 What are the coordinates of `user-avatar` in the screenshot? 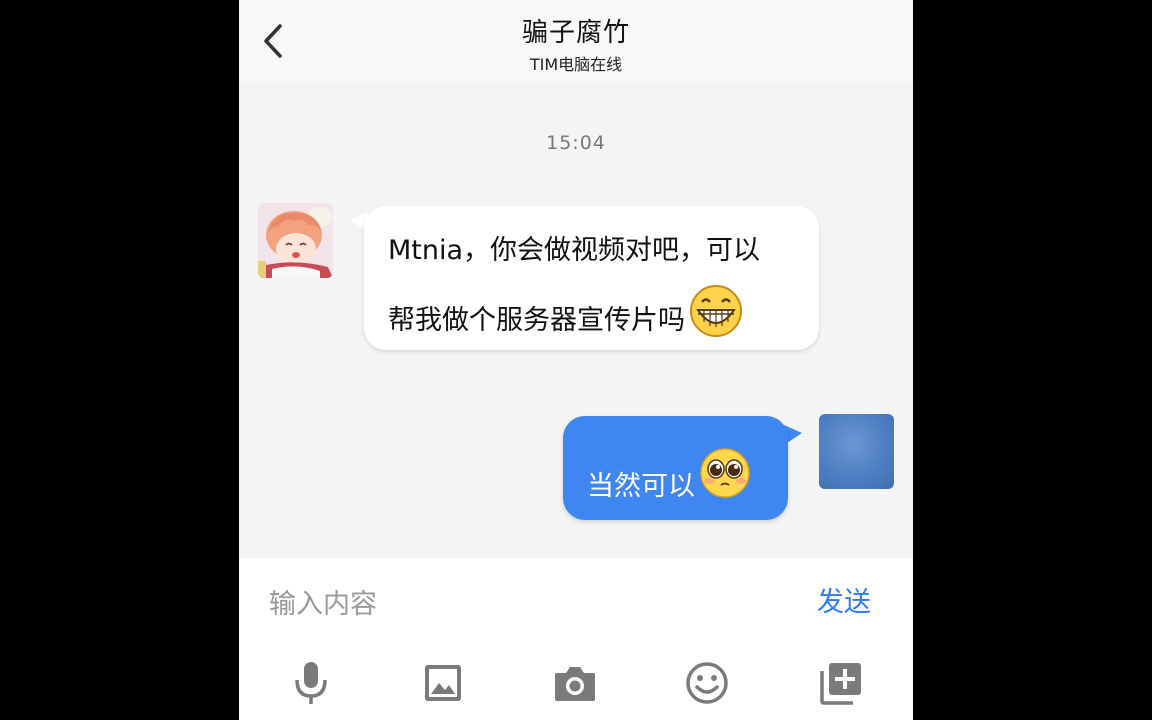 It's located at (856, 451).